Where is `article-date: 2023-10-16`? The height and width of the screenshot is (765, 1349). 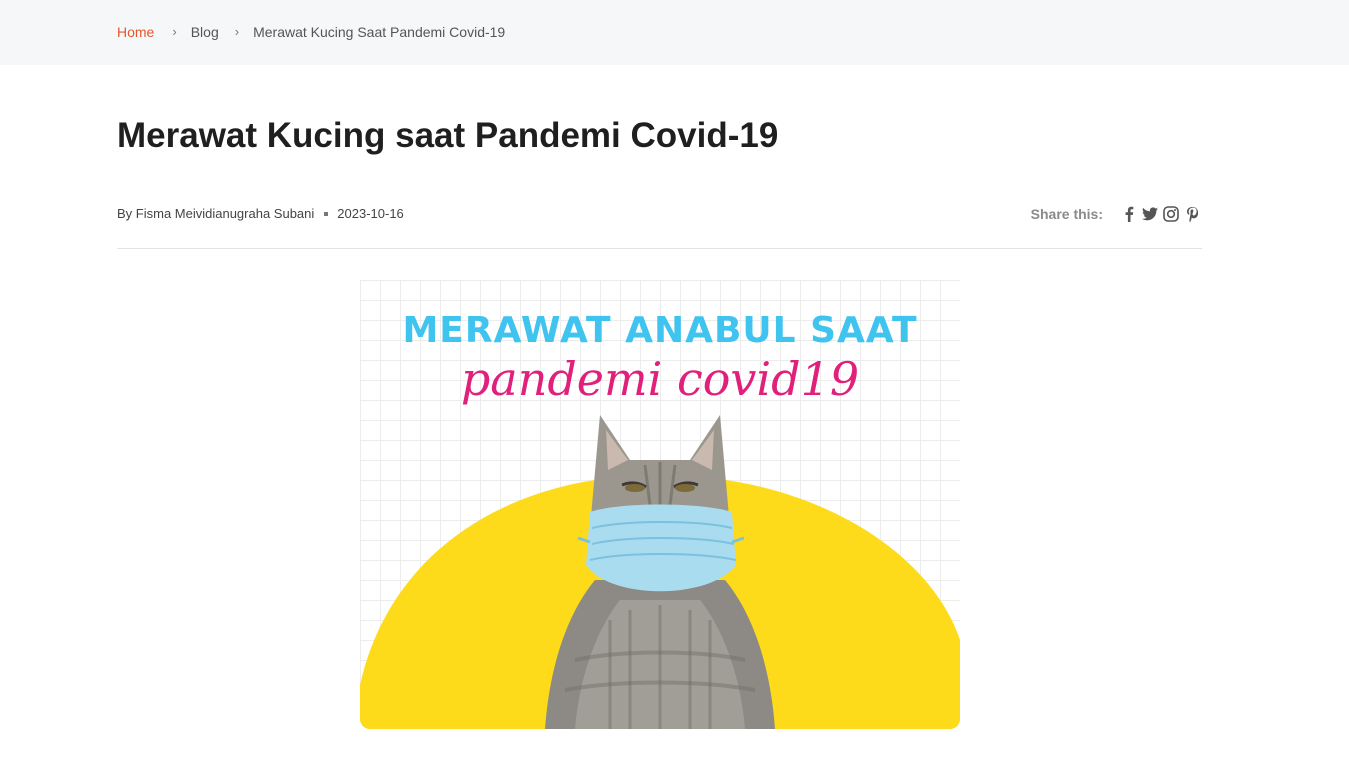 article-date: 2023-10-16 is located at coordinates (370, 213).